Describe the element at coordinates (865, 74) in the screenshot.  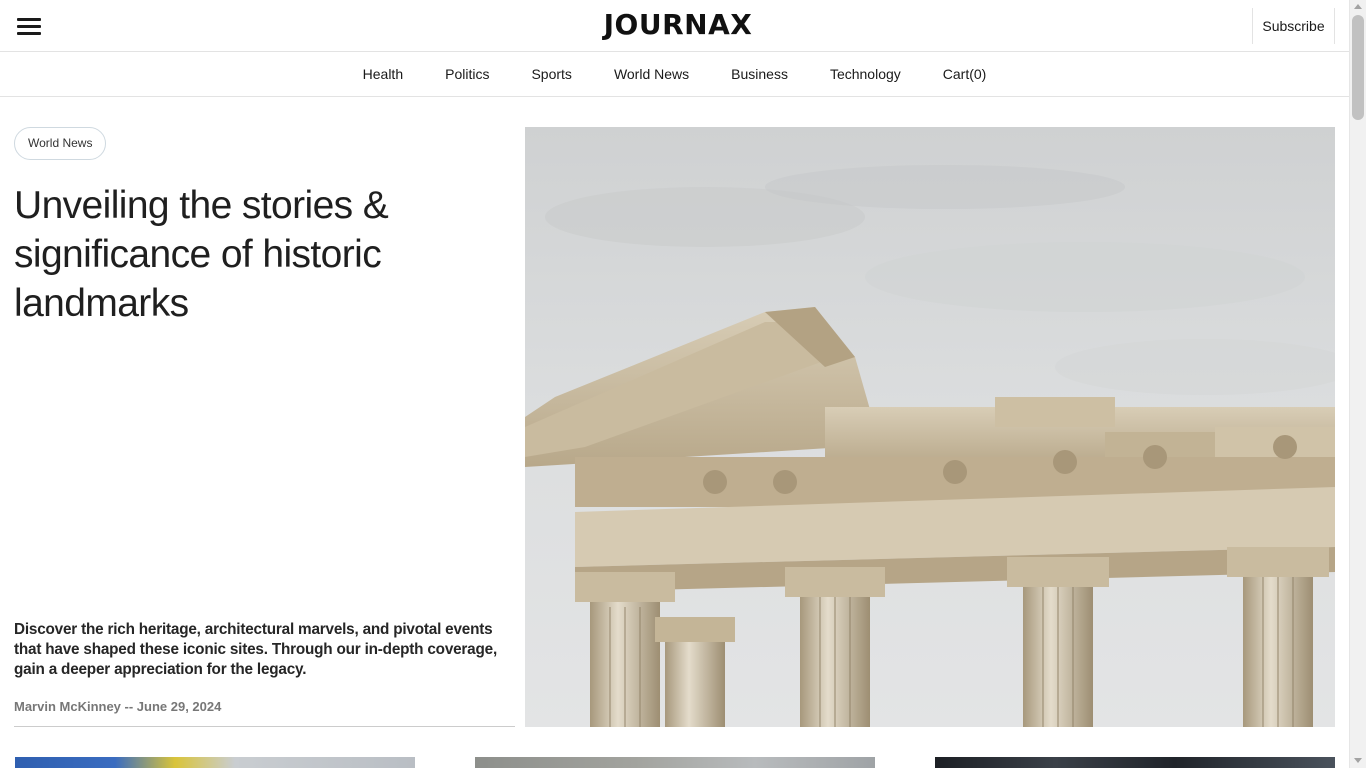
I see `nav-item-technology: Technology` at that location.